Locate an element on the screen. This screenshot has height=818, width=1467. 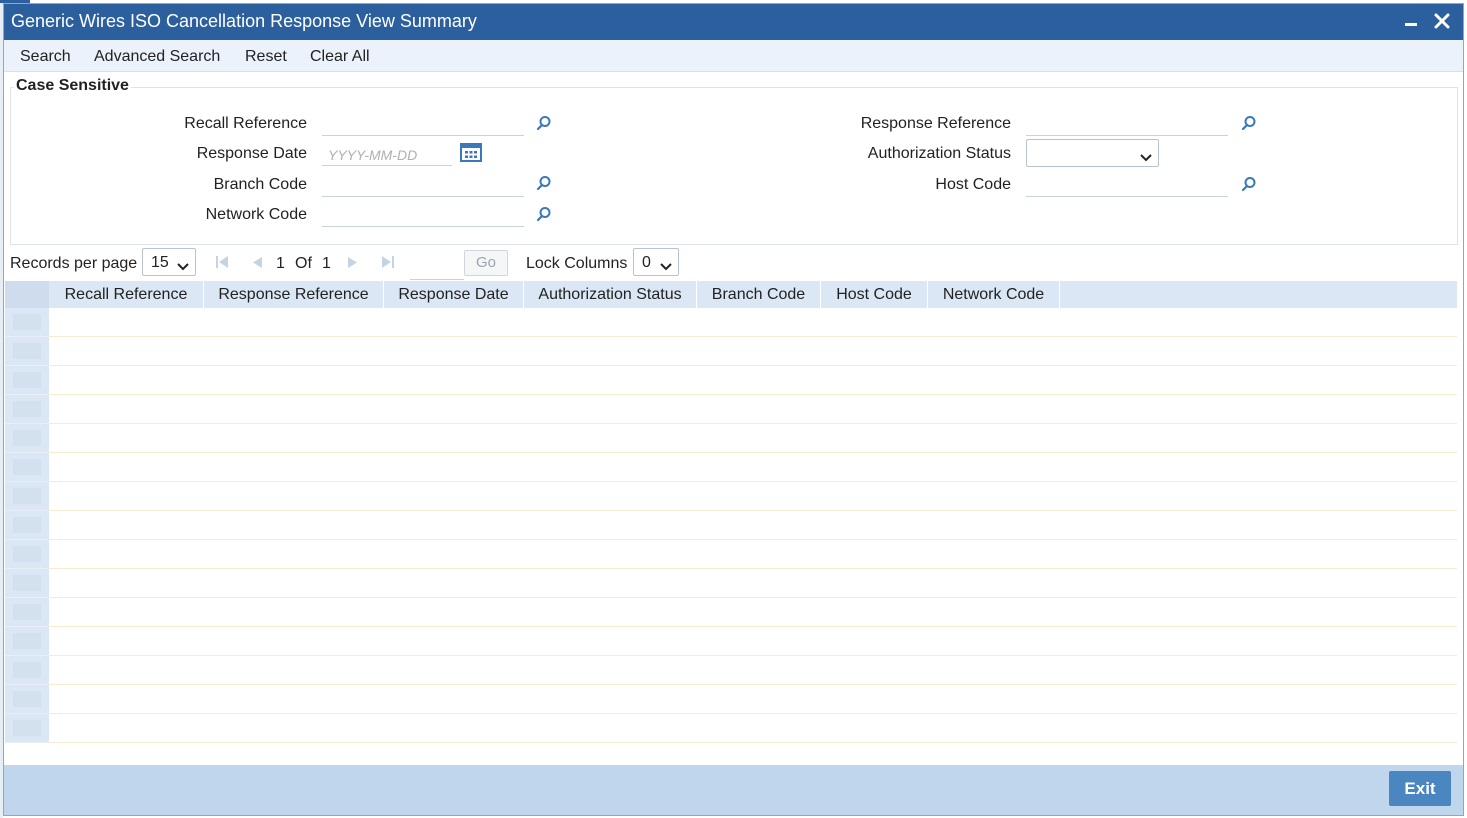
current-page: 1 is located at coordinates (280, 263).